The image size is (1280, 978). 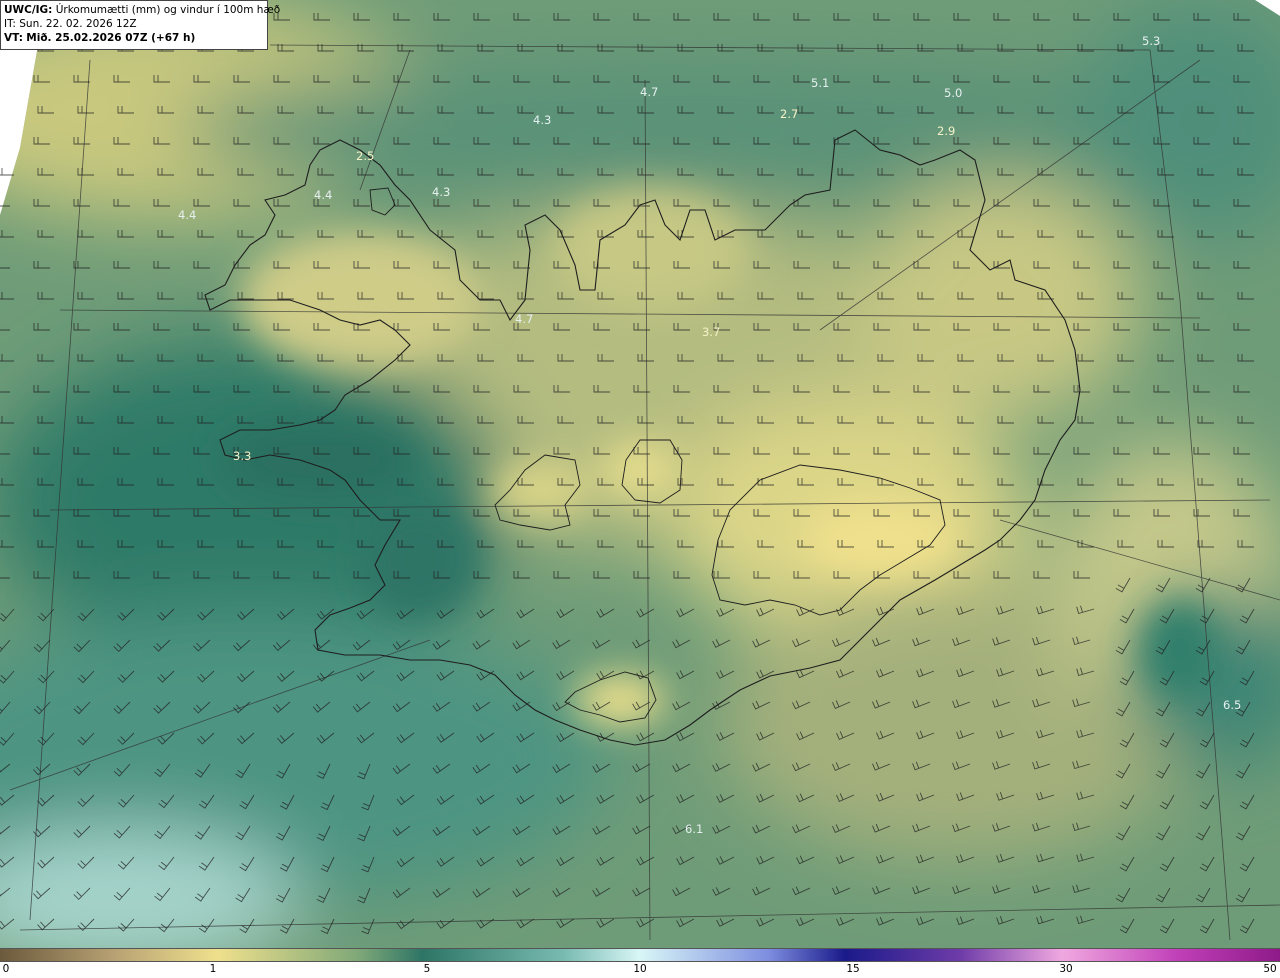 I want to click on value-label: 2.7, so click(x=789, y=114).